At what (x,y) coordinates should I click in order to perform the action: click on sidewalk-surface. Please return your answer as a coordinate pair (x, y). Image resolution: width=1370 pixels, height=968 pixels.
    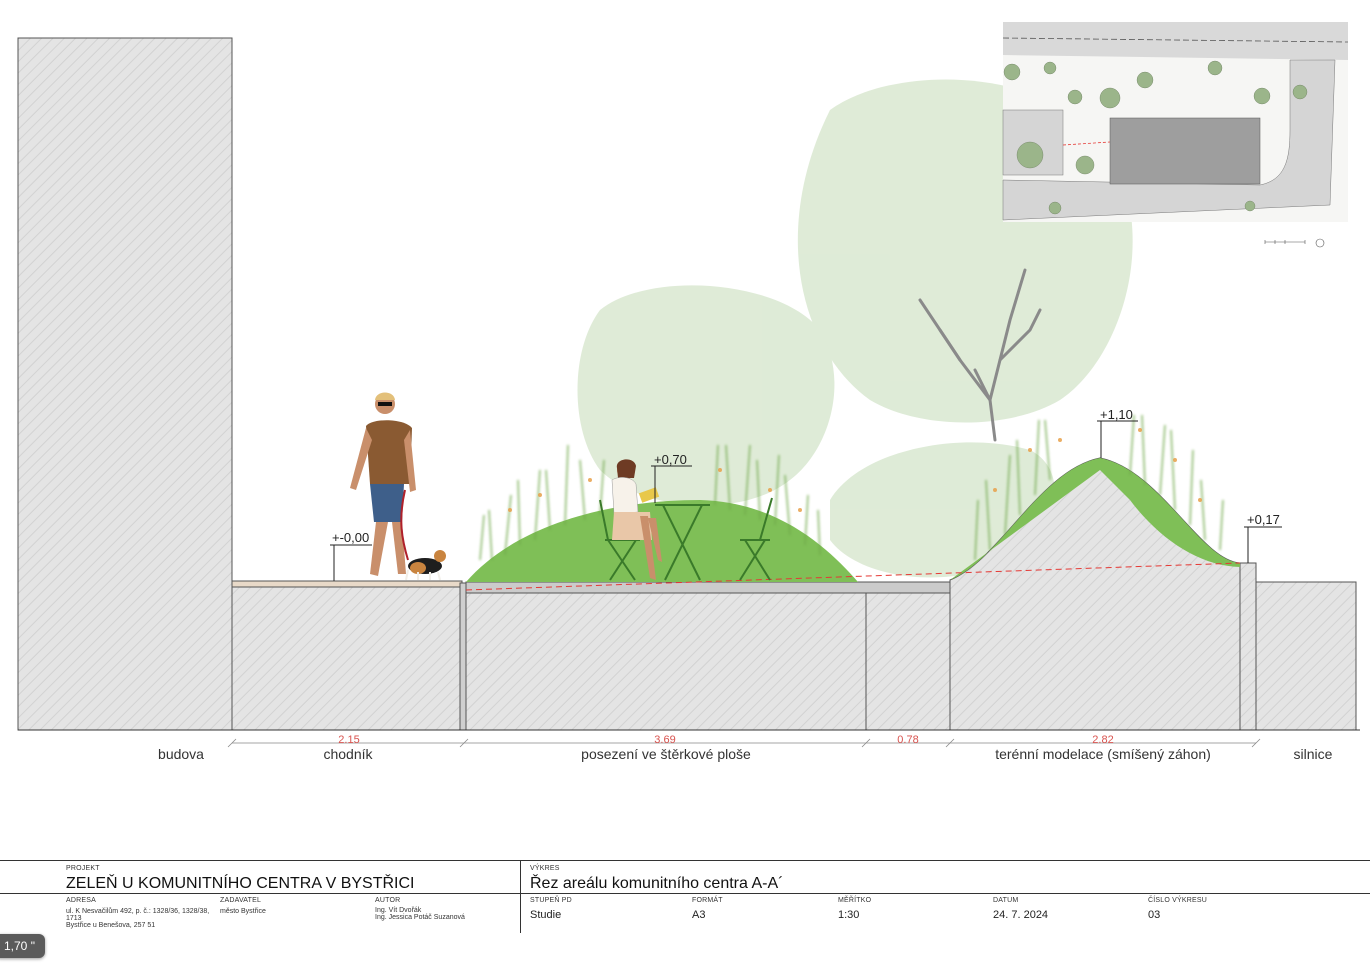
    Looking at the image, I should click on (347, 584).